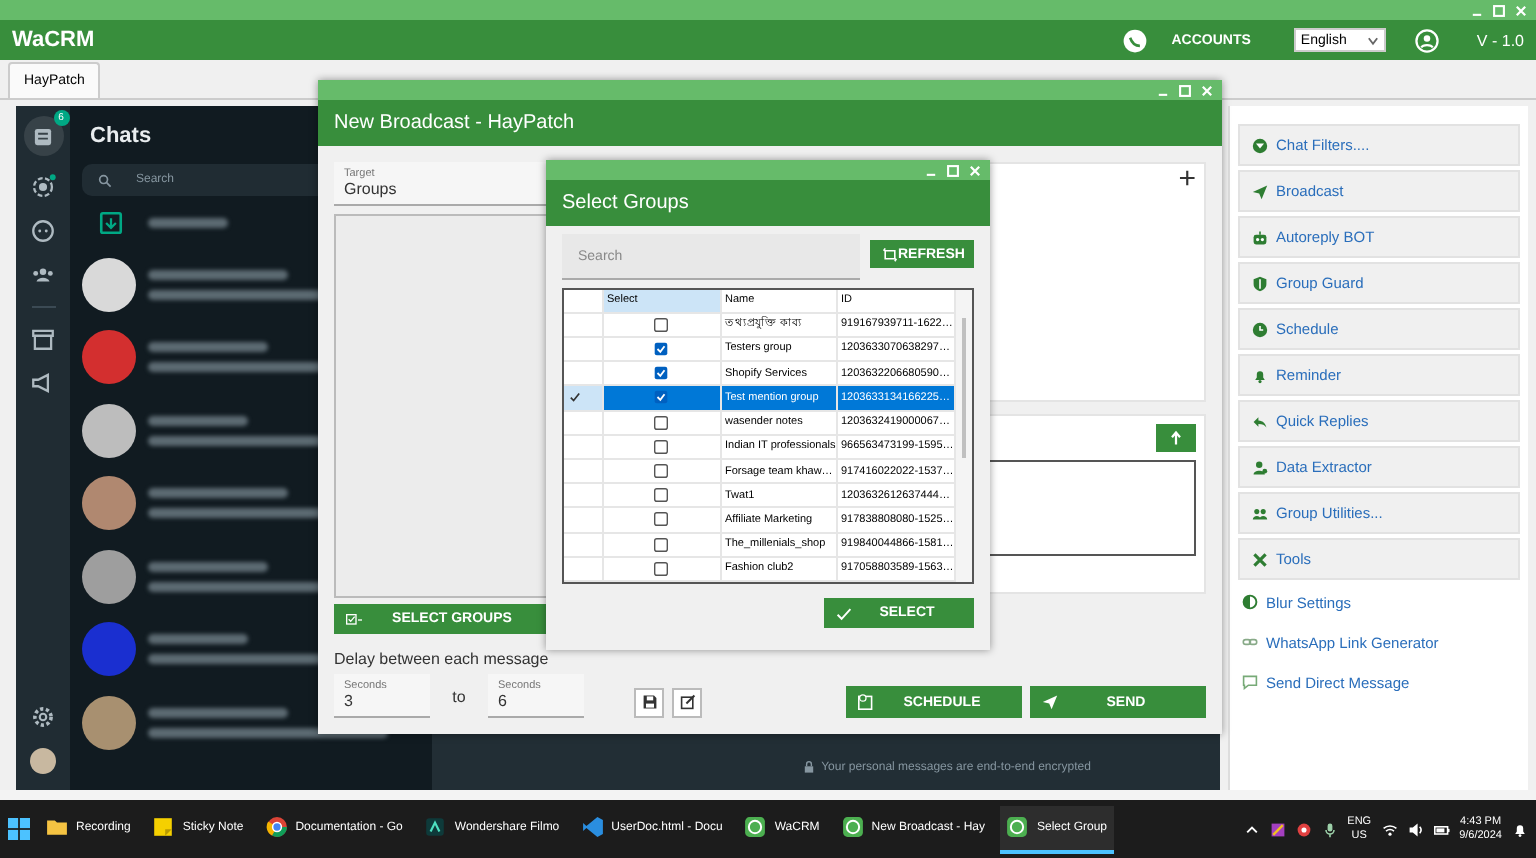 The width and height of the screenshot is (1536, 858). I want to click on wifi-icon, so click(1389, 829).